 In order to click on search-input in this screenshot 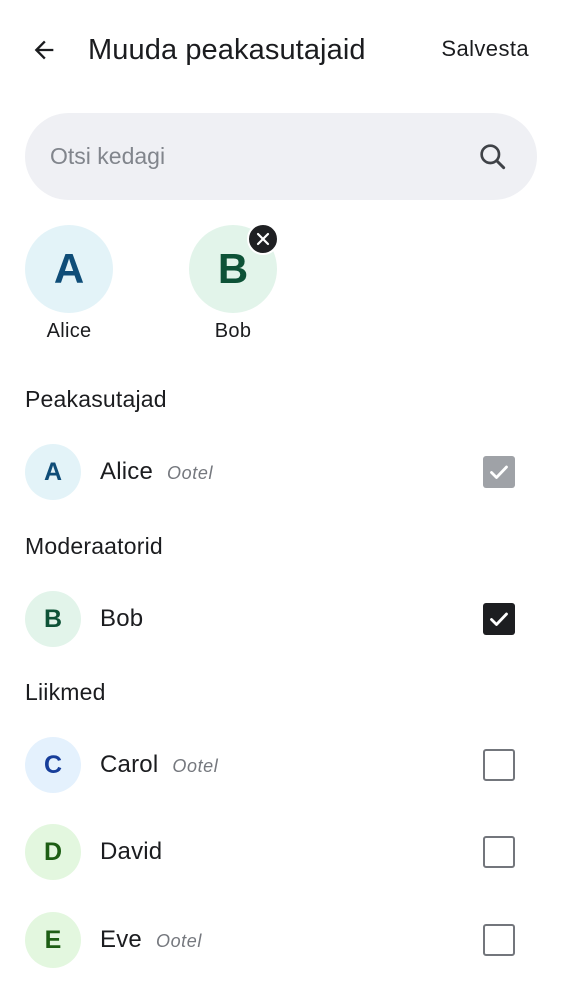, I will do `click(250, 156)`.